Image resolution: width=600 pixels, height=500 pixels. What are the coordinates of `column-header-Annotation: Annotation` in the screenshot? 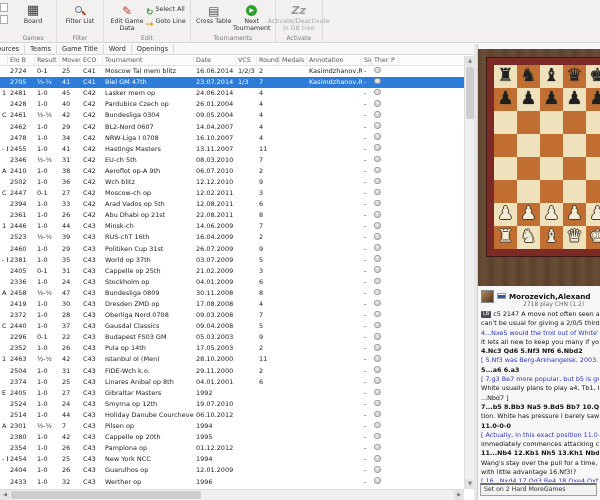 It's located at (334, 60).